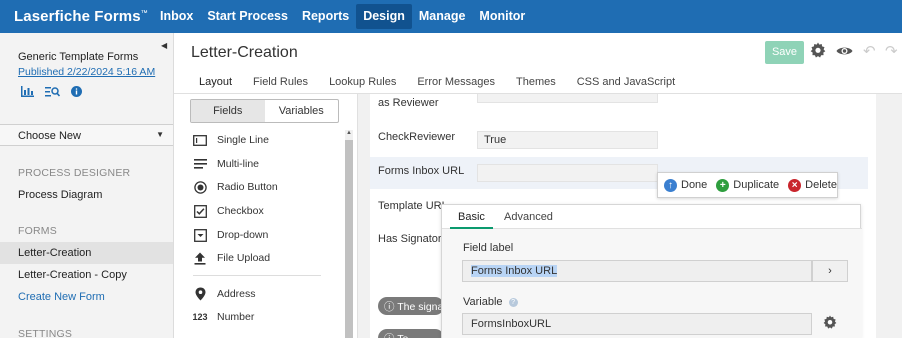 The image size is (902, 338). I want to click on create-new-form-link: Create New Form, so click(86, 297).